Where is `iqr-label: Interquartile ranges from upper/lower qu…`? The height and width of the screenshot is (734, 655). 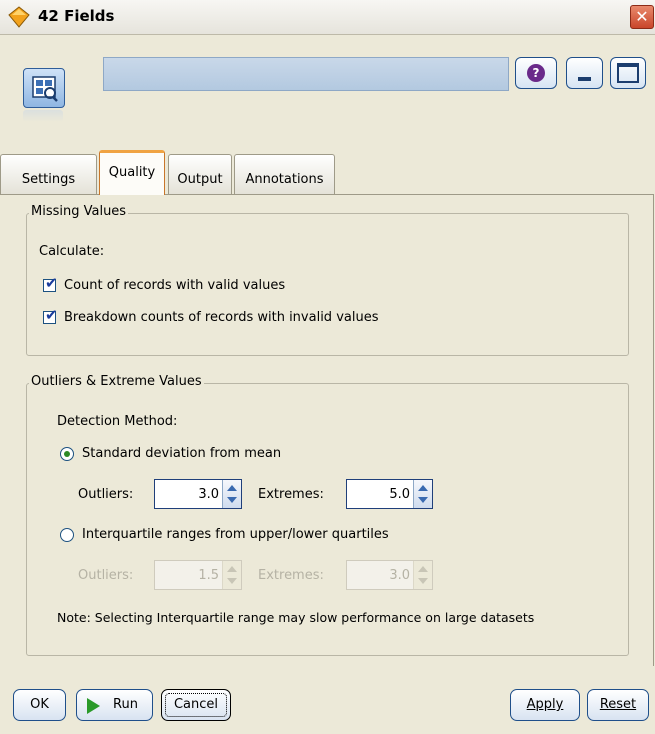
iqr-label: Interquartile ranges from upper/lower qu… is located at coordinates (235, 534).